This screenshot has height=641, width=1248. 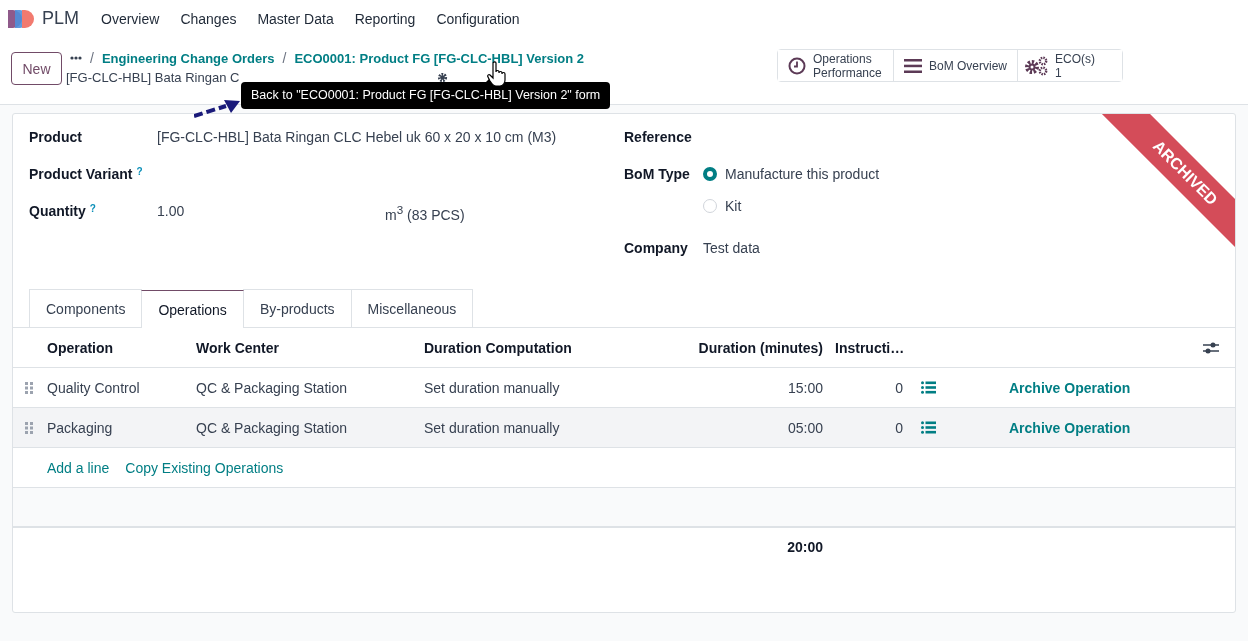 I want to click on new-button: New, so click(x=36, y=68).